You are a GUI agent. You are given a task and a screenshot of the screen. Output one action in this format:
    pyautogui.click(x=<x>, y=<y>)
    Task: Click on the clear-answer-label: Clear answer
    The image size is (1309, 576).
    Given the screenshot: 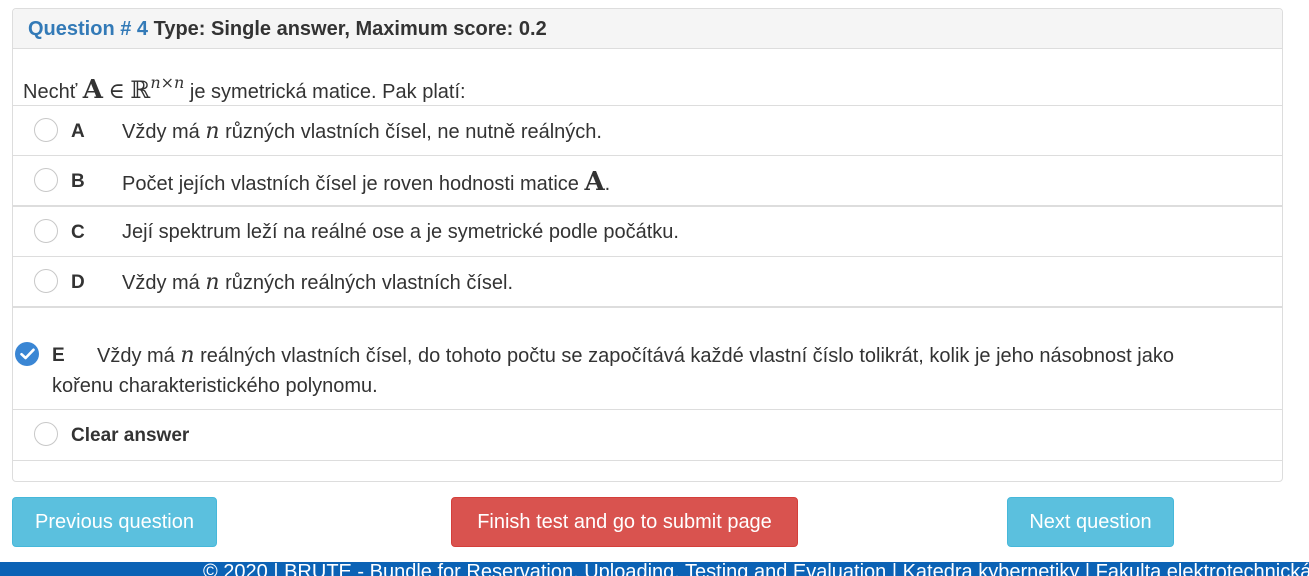 What is the action you would take?
    pyautogui.click(x=130, y=435)
    